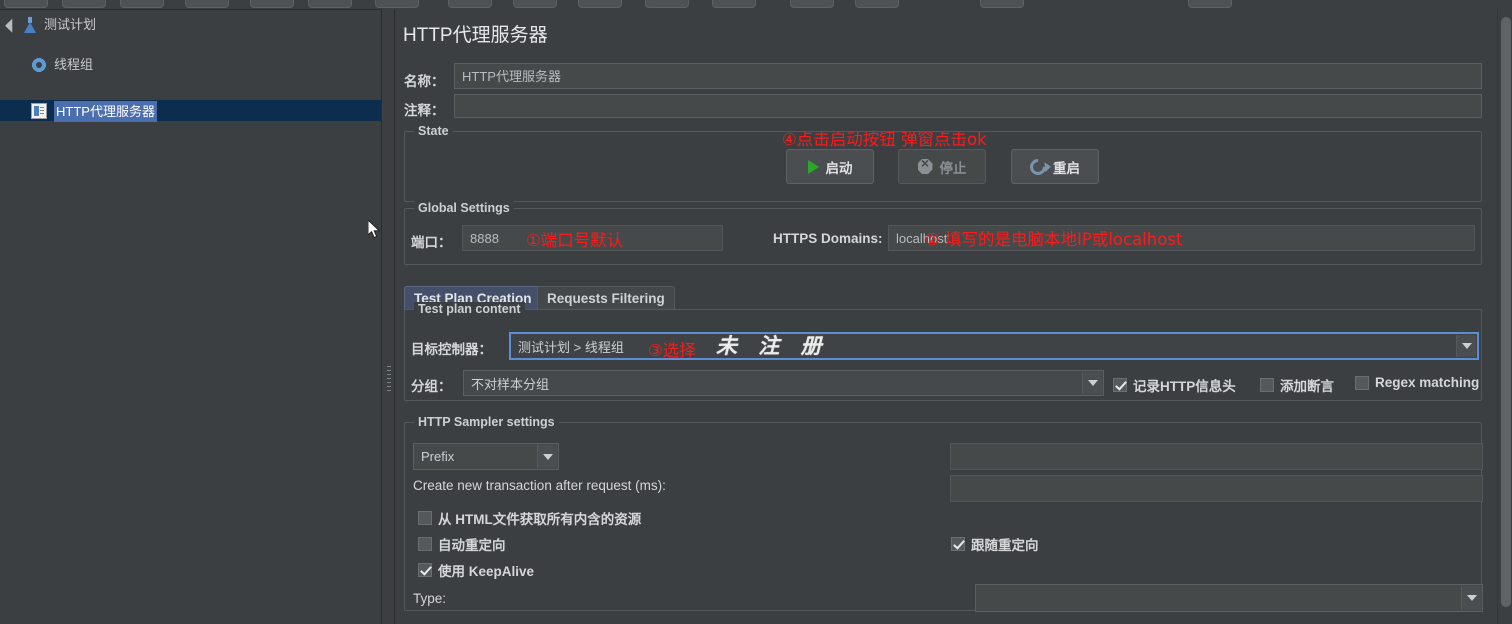  Describe the element at coordinates (968, 106) in the screenshot. I see `comment-field` at that location.